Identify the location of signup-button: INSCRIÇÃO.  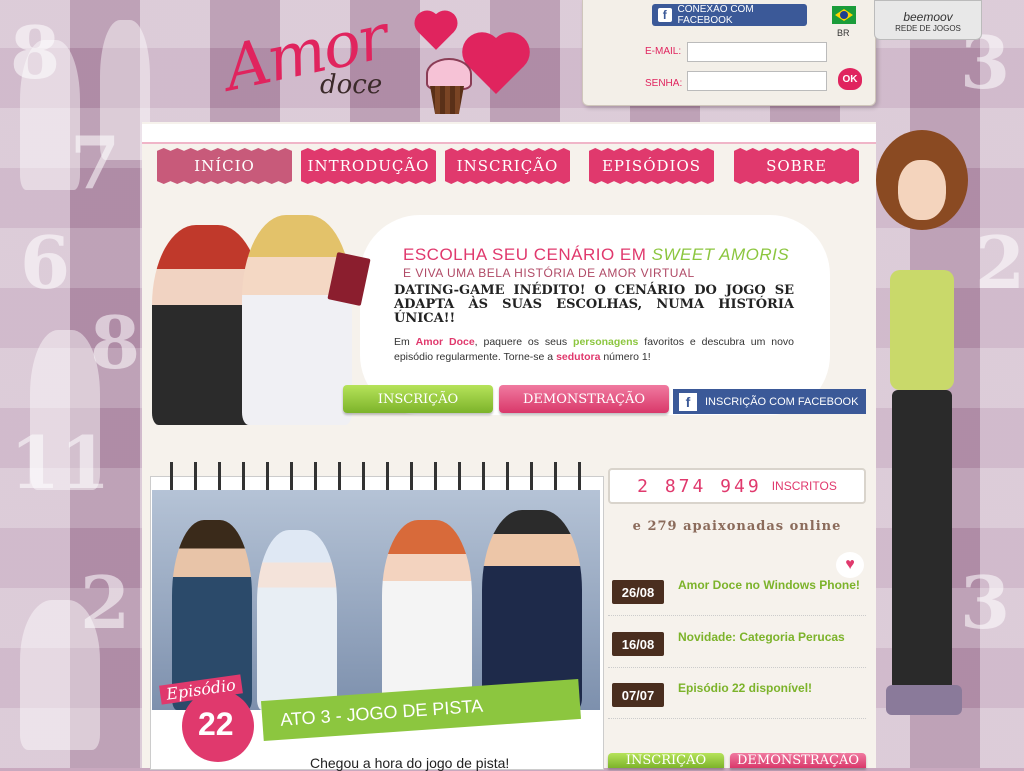
(418, 399).